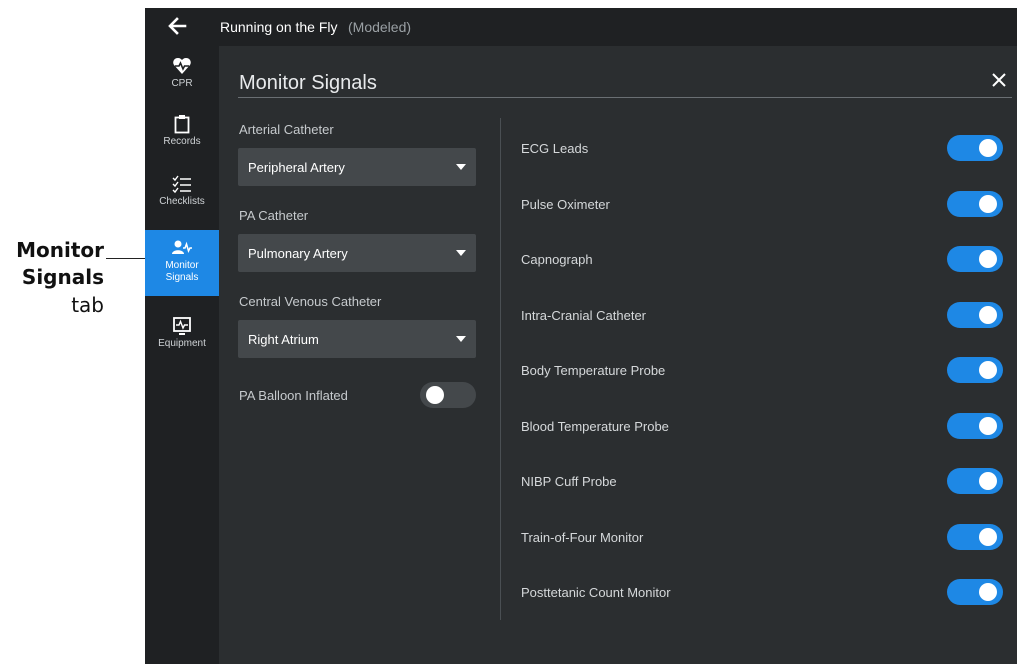 This screenshot has height=664, width=1017. Describe the element at coordinates (763, 537) in the screenshot. I see `signal-row: Train-of-Four Monitor` at that location.